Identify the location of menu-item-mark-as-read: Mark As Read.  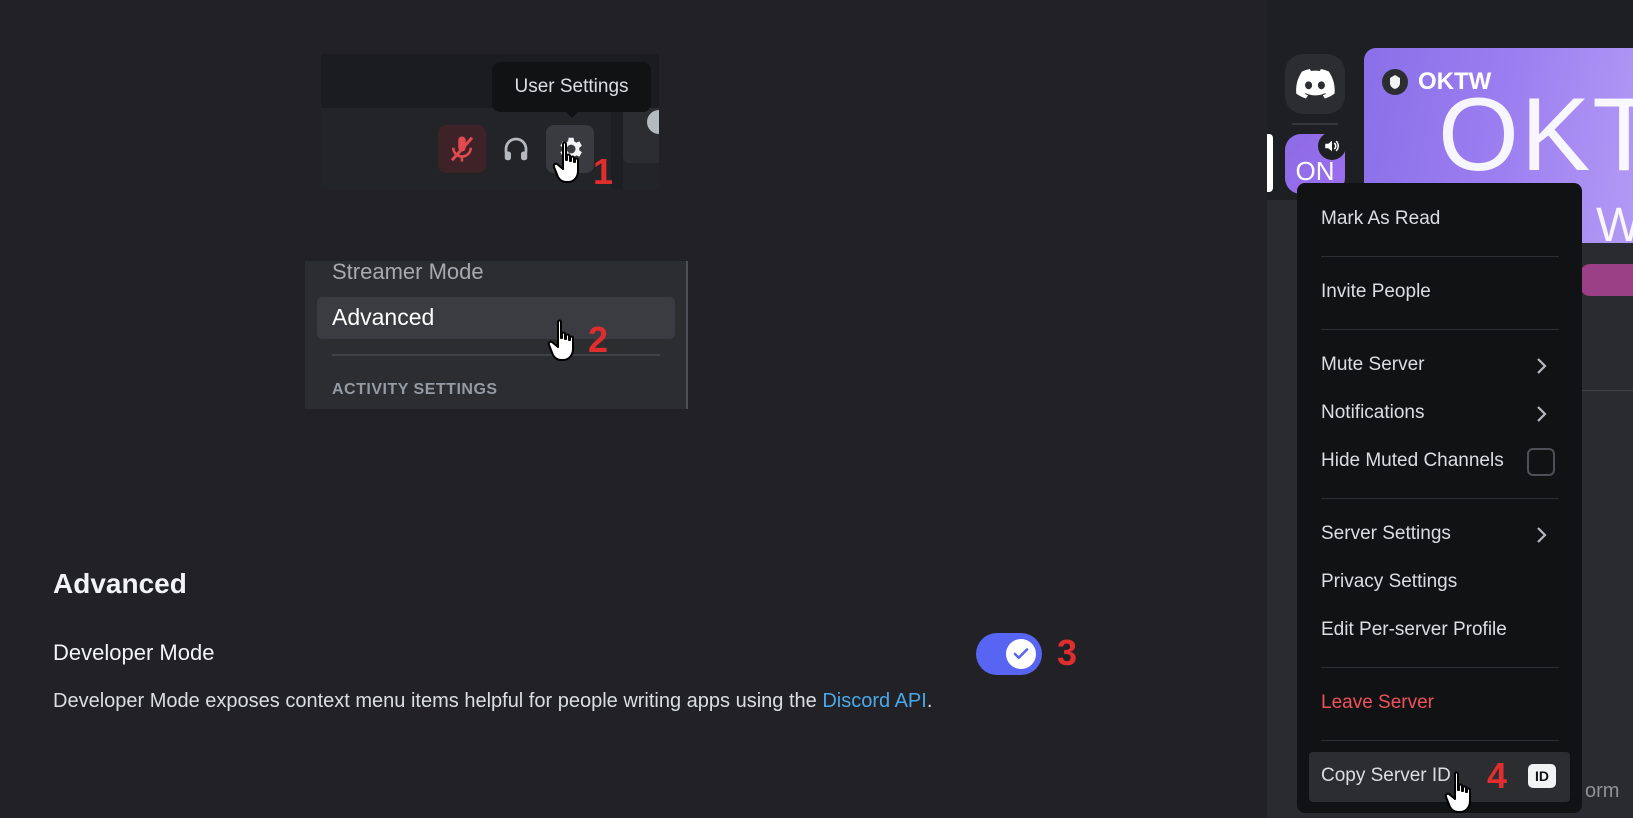
(1380, 219).